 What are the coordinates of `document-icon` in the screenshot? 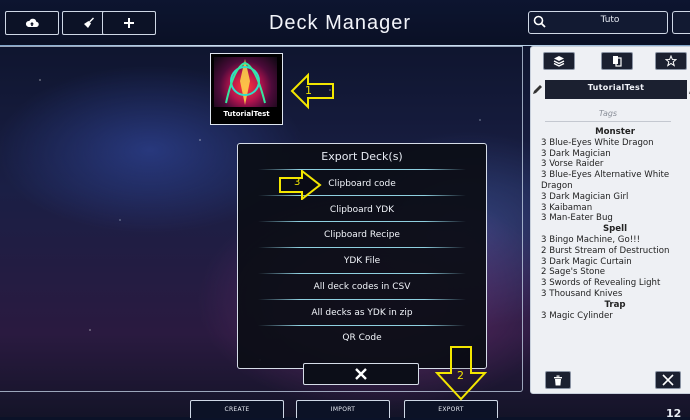 It's located at (617, 61).